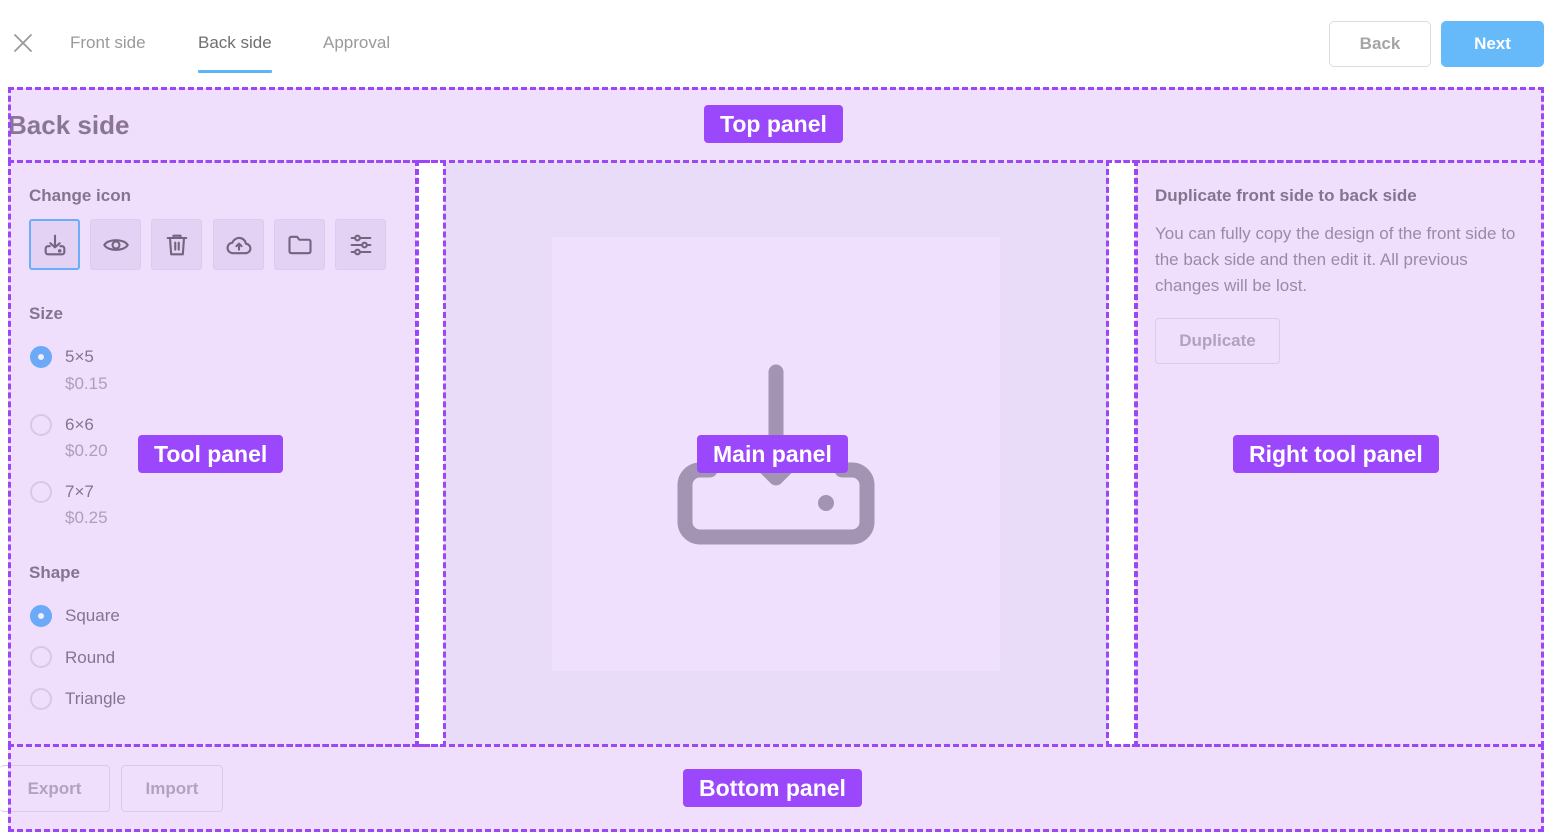 The width and height of the screenshot is (1544, 832). I want to click on size-option-label: 5×5, so click(79, 357).